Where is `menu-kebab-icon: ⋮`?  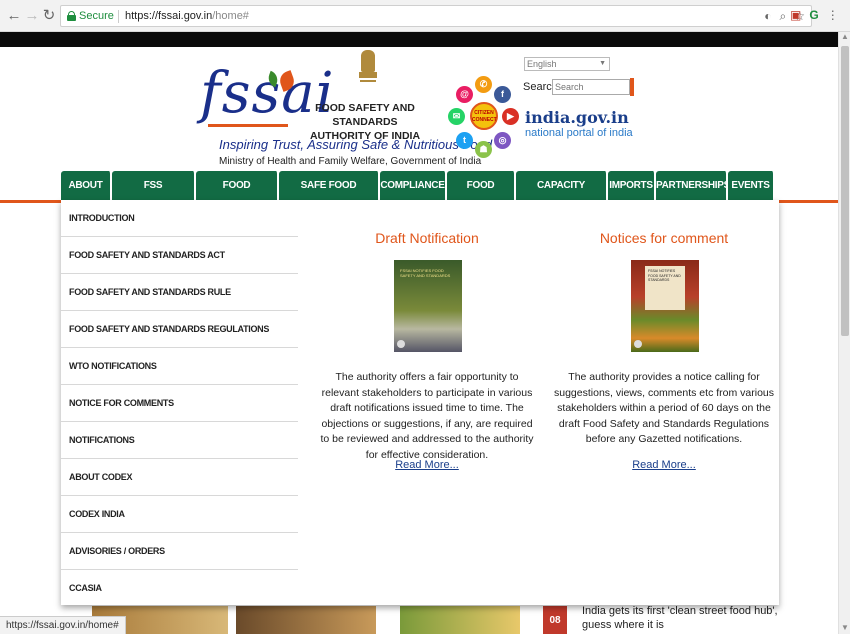
menu-kebab-icon: ⋮ is located at coordinates (833, 15).